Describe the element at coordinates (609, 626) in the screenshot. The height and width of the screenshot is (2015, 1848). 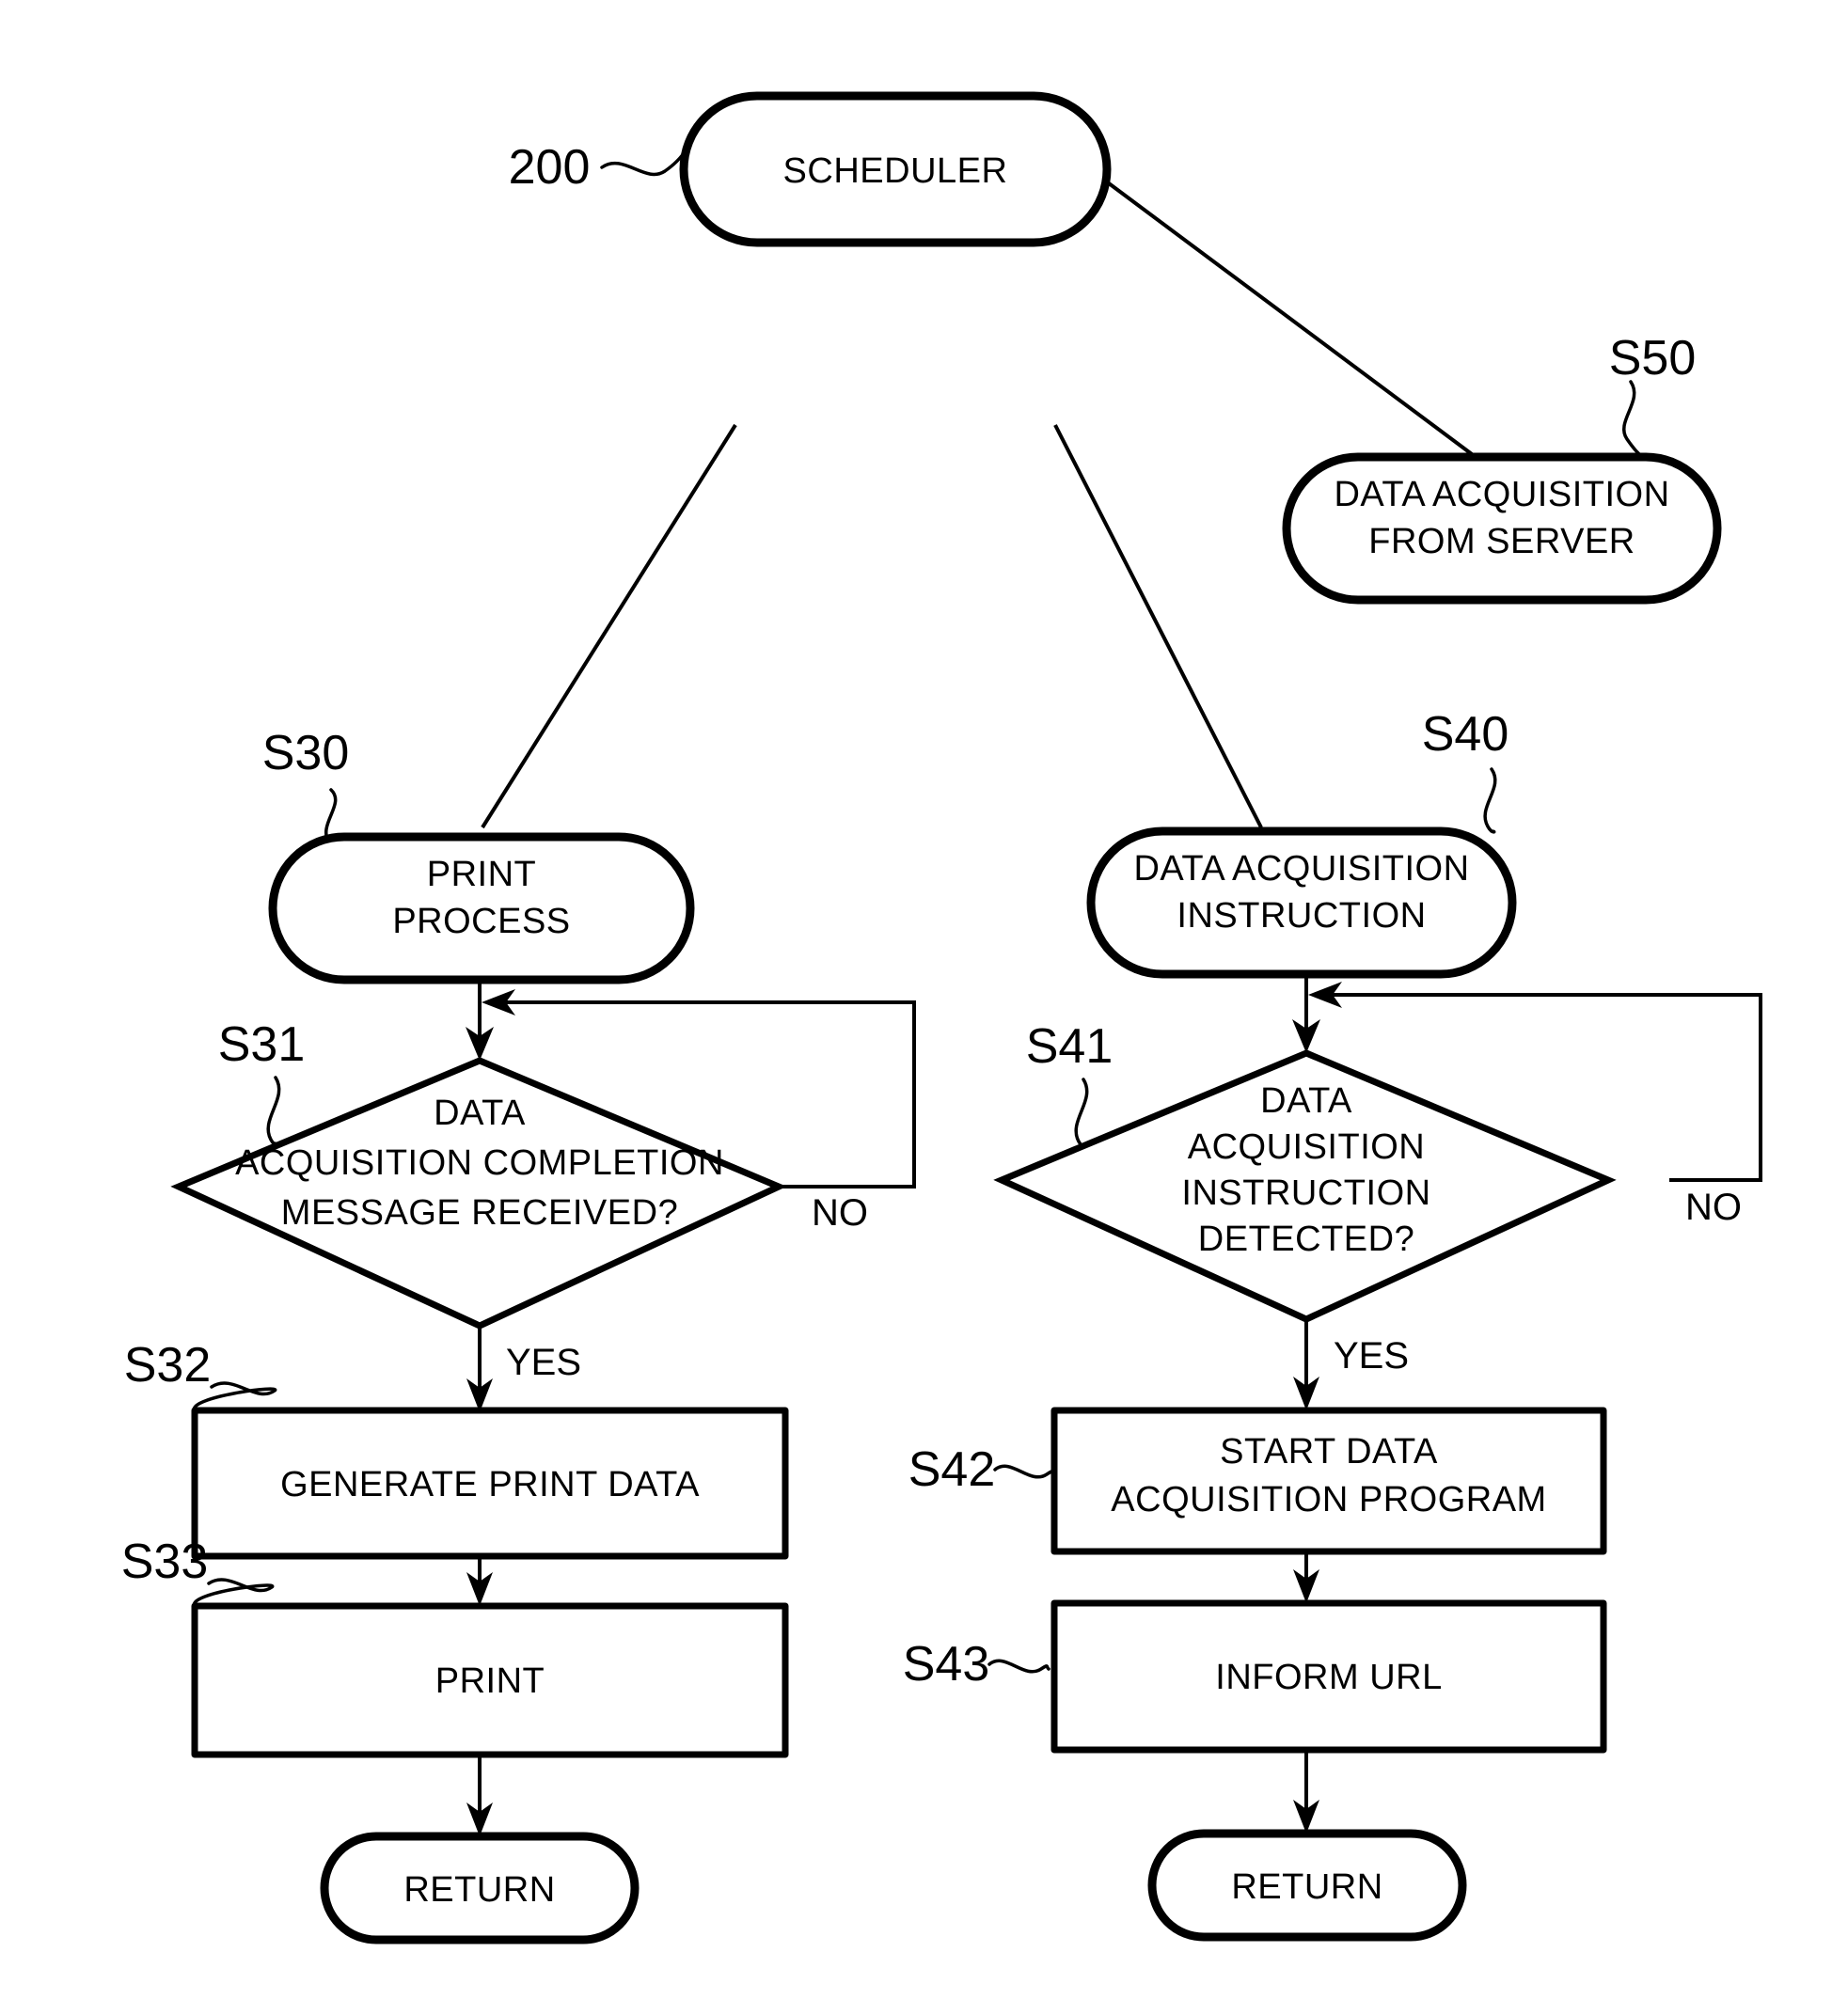
I see `connector-scheduler-to-print-process` at that location.